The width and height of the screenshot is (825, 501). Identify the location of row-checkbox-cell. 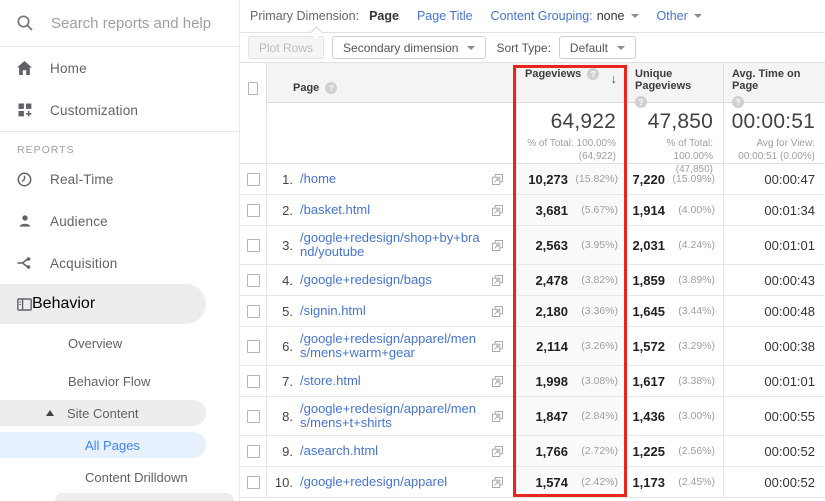
(253, 346).